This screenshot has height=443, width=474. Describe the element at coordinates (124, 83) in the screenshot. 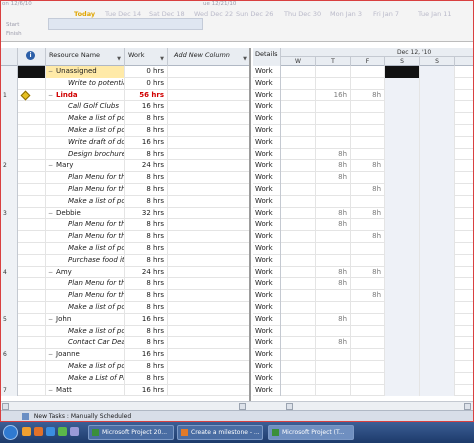

I see `assignment-row: Write to potentia 0 hrs` at that location.